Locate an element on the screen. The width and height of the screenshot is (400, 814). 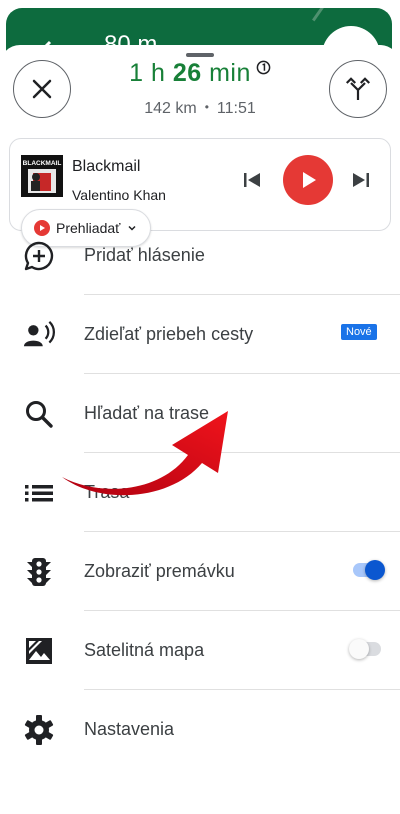
traffic-toggle is located at coordinates (369, 570).